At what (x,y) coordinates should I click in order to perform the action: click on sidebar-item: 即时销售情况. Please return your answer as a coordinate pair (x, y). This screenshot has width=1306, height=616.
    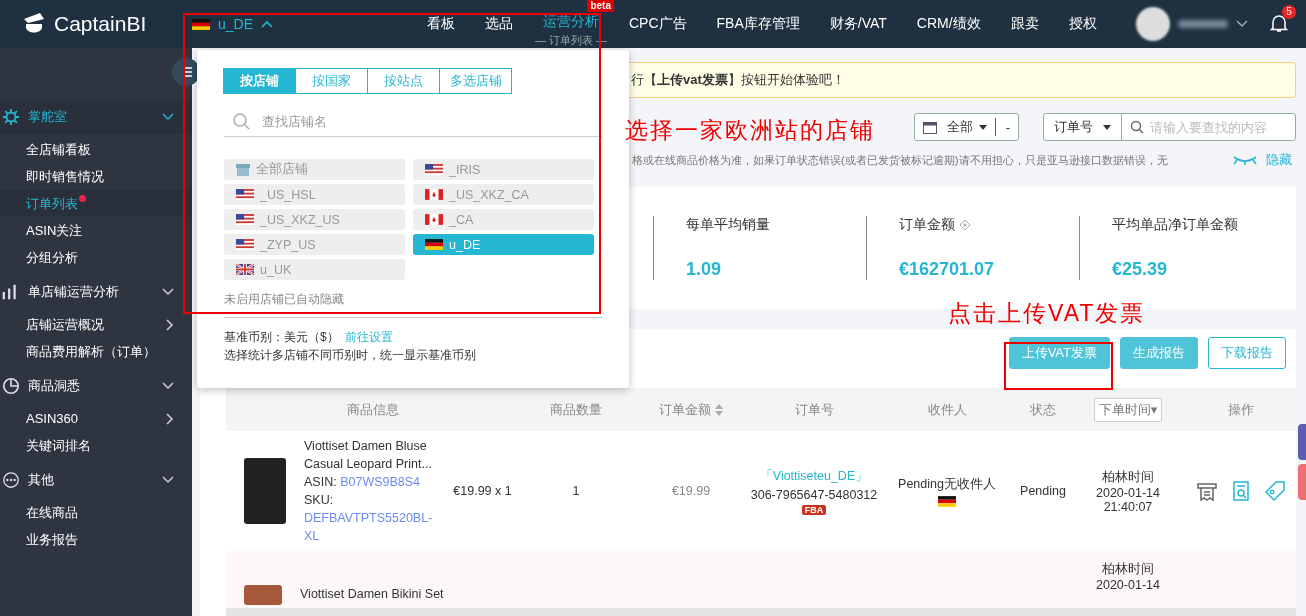
    Looking at the image, I should click on (96, 176).